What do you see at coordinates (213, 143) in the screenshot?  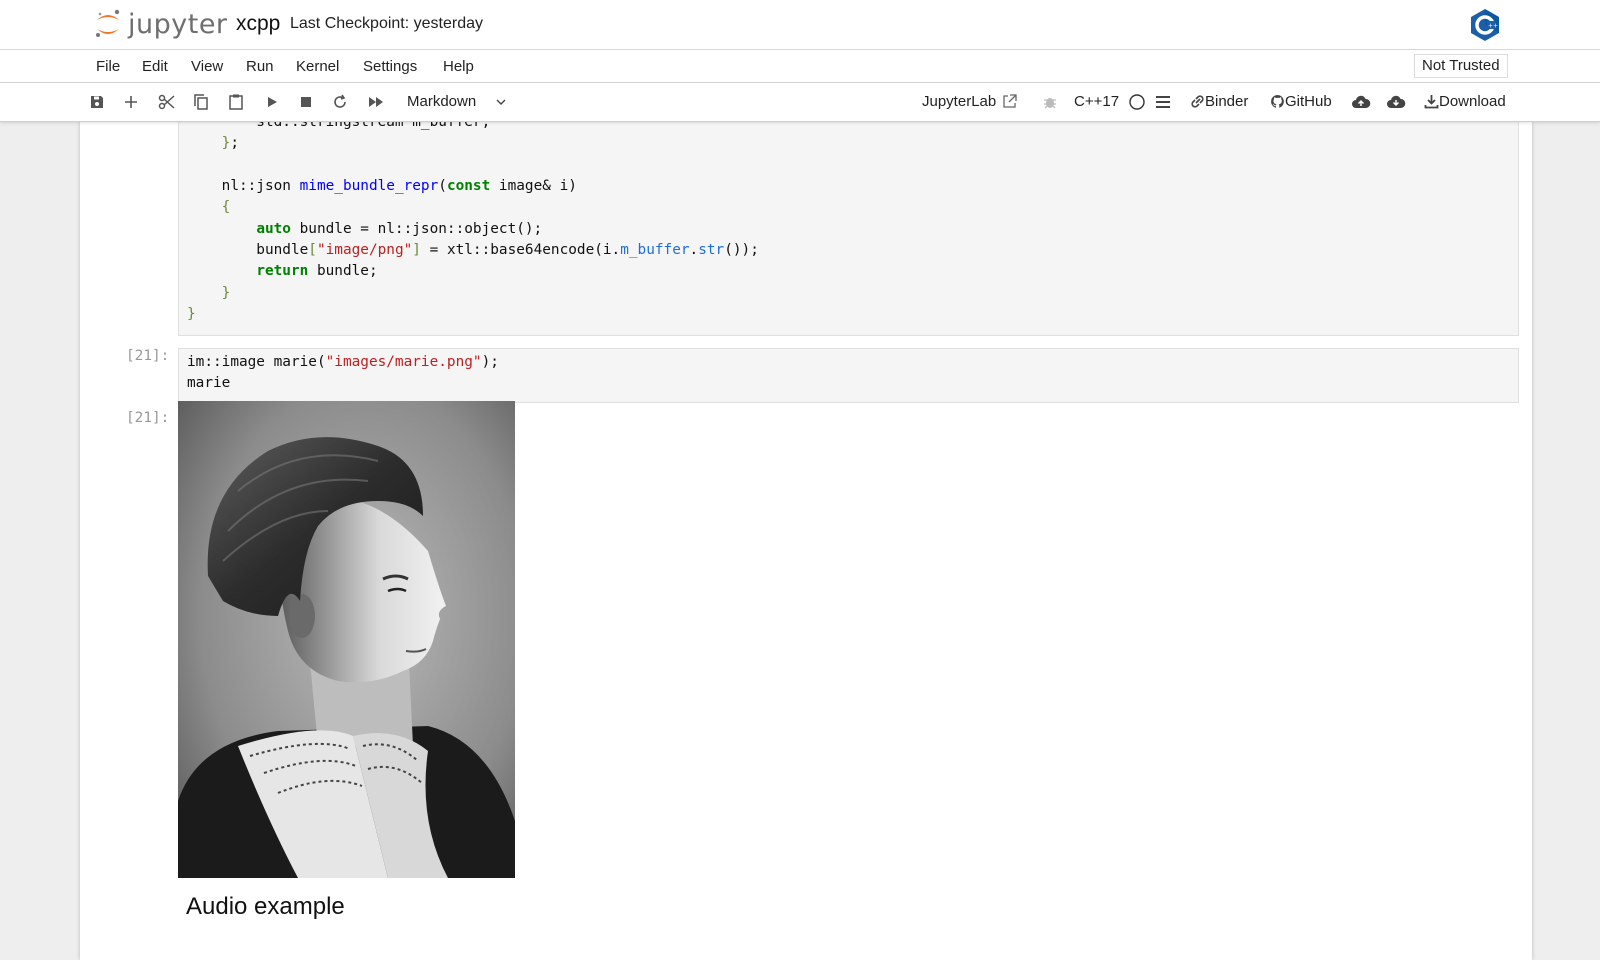 I see `code-line: };` at bounding box center [213, 143].